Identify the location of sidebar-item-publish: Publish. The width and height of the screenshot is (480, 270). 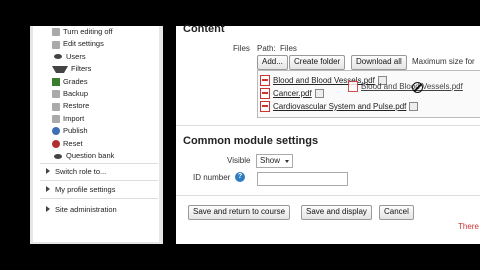
(106, 131).